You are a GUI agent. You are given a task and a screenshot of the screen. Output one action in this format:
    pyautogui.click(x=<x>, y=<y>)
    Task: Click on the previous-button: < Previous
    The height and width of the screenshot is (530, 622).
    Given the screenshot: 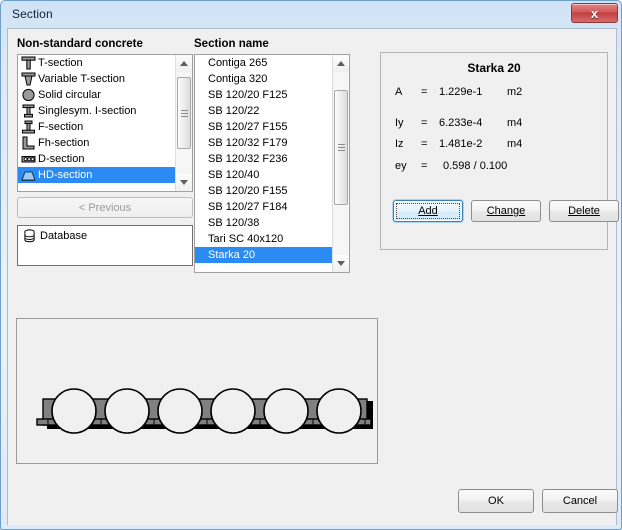 What is the action you would take?
    pyautogui.click(x=105, y=207)
    